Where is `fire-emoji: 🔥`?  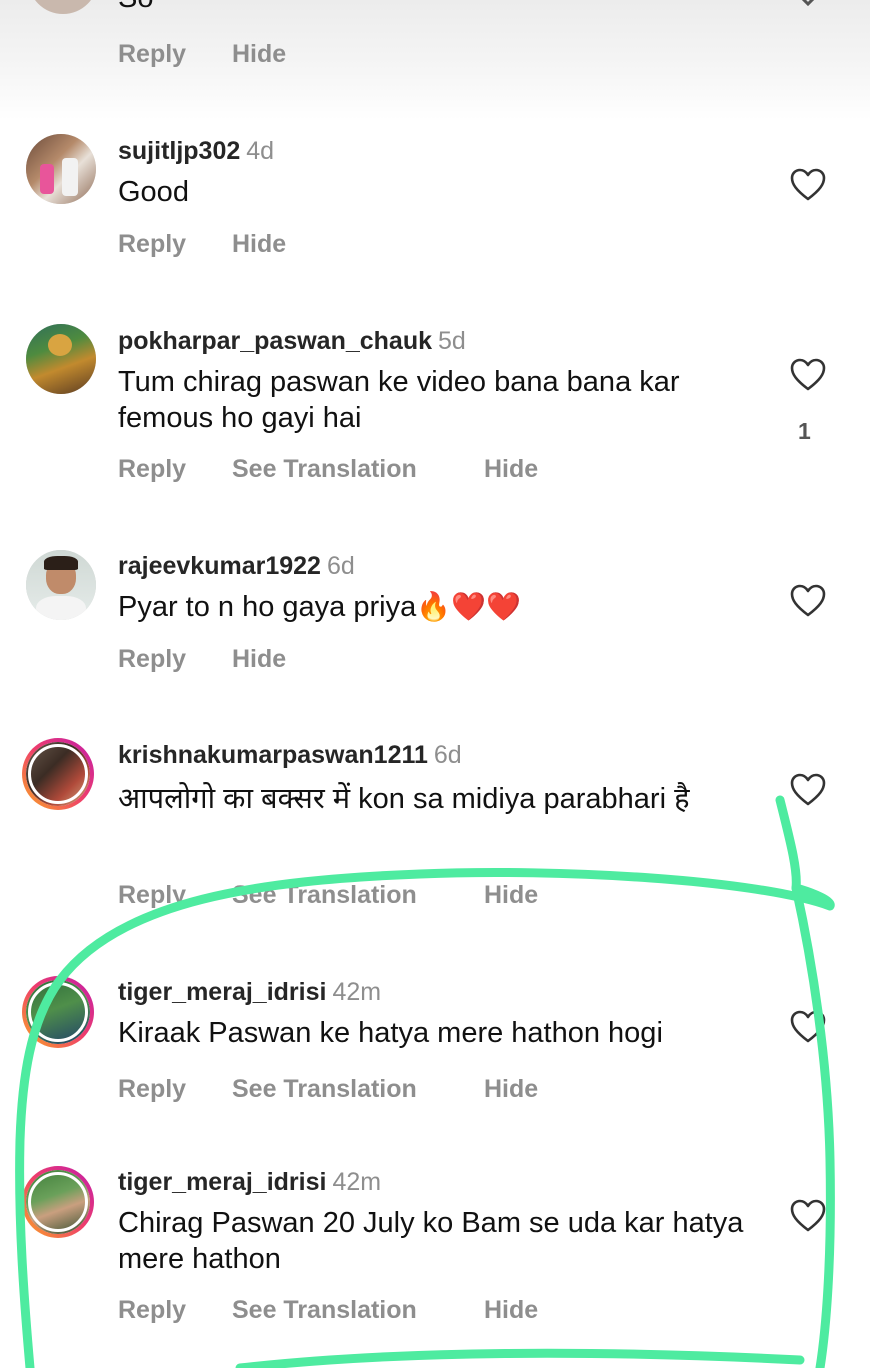
fire-emoji: 🔥 is located at coordinates (434, 606).